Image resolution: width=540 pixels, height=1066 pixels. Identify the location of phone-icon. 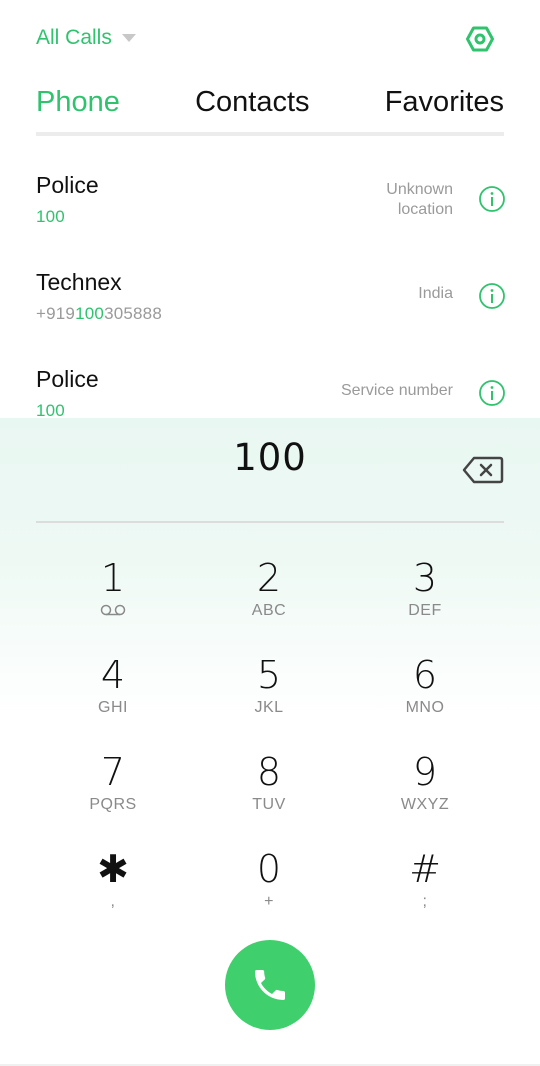
(270, 985).